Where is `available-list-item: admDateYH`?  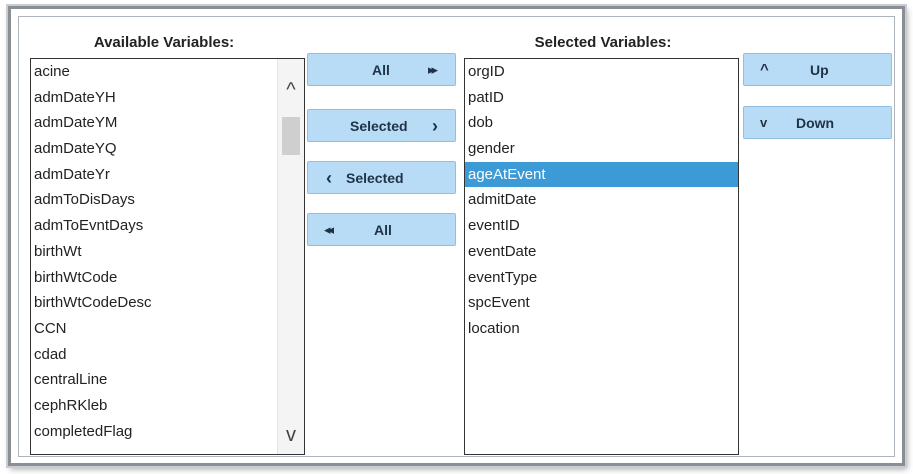
available-list-item: admDateYH is located at coordinates (167, 98).